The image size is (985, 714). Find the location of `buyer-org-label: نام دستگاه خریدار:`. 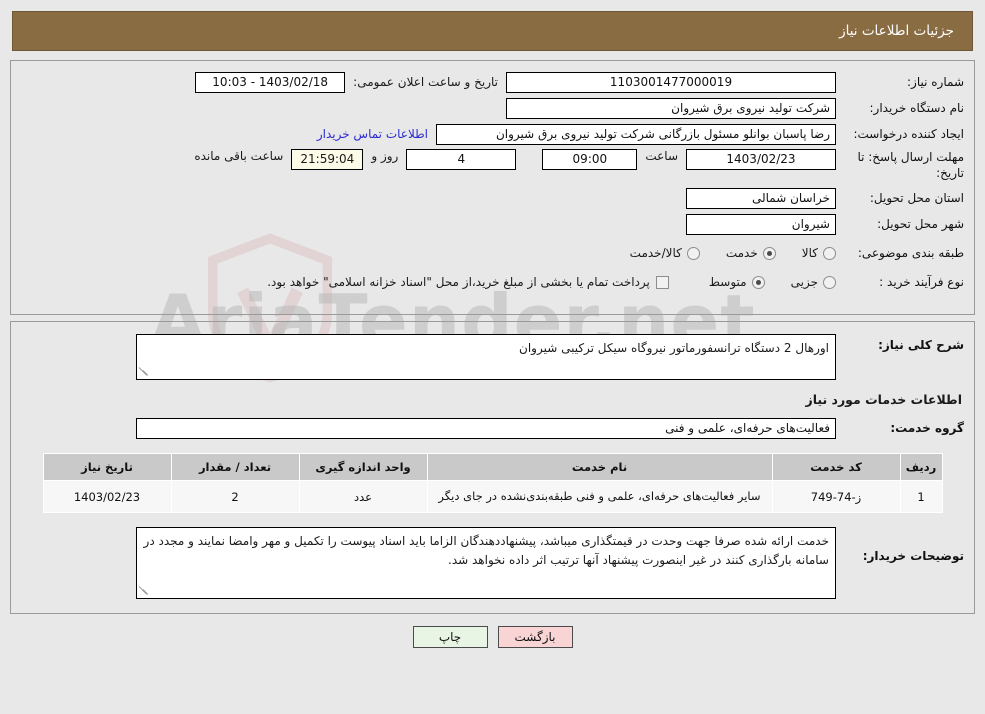

buyer-org-label: نام دستگاه خریدار: is located at coordinates (917, 108).